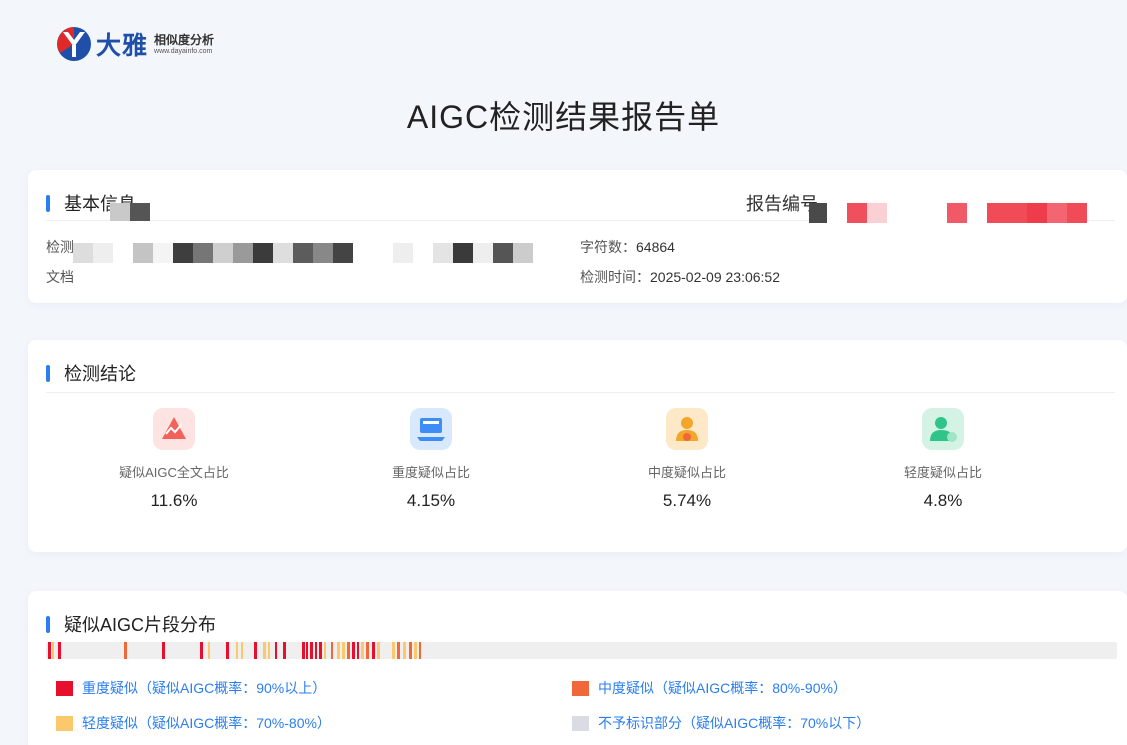 The height and width of the screenshot is (745, 1127). Describe the element at coordinates (948, 213) in the screenshot. I see `redacted-report-number` at that location.